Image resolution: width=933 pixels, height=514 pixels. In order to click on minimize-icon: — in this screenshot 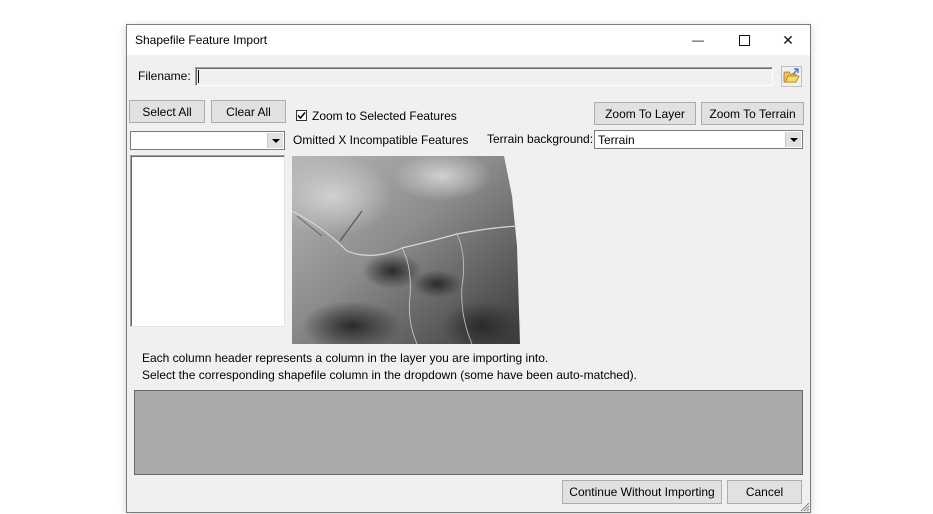, I will do `click(698, 40)`.